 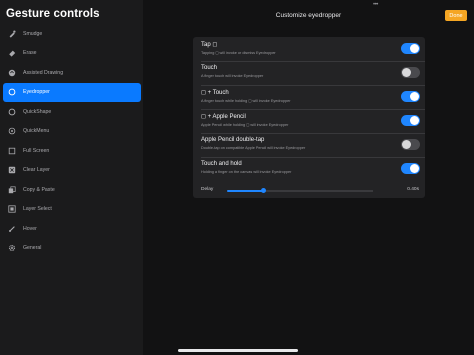 I want to click on tap-toggle, so click(x=410, y=48).